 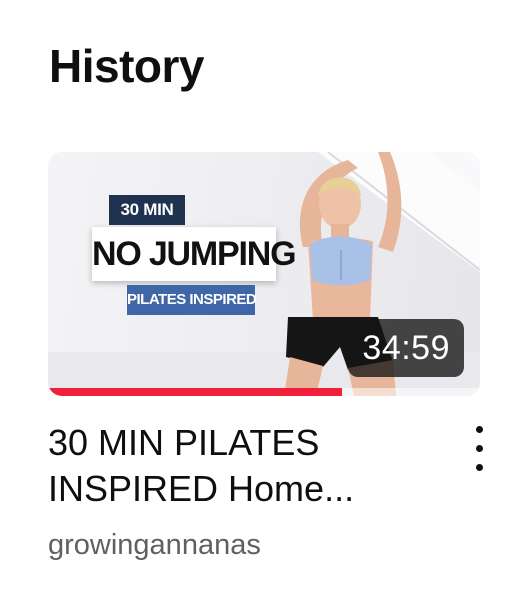 I want to click on thumbnail-tag-main: NO JUMPING, so click(x=194, y=254).